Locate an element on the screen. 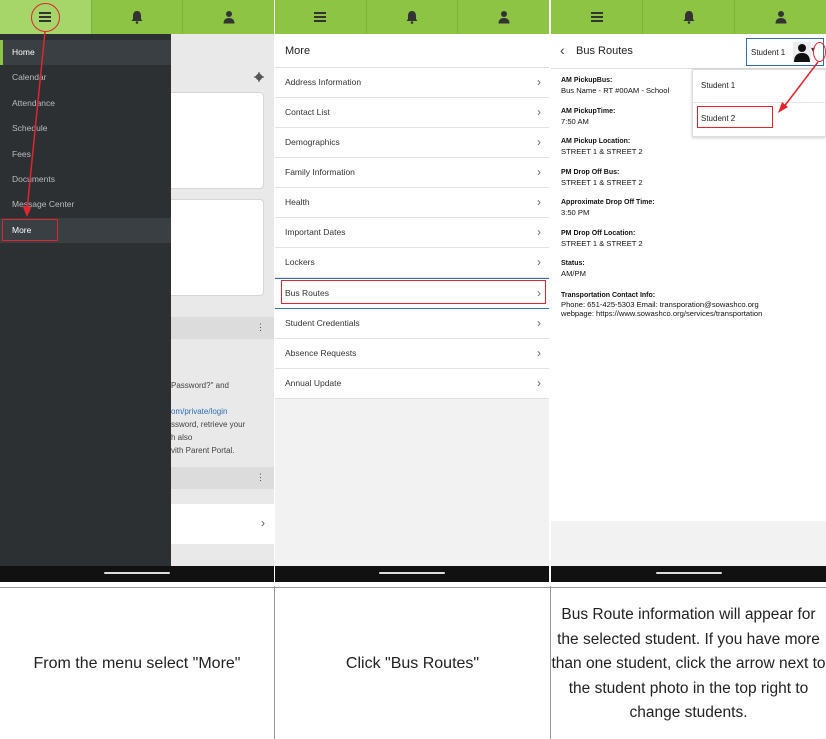  back-chevron-icon: ‹ is located at coordinates (562, 50).